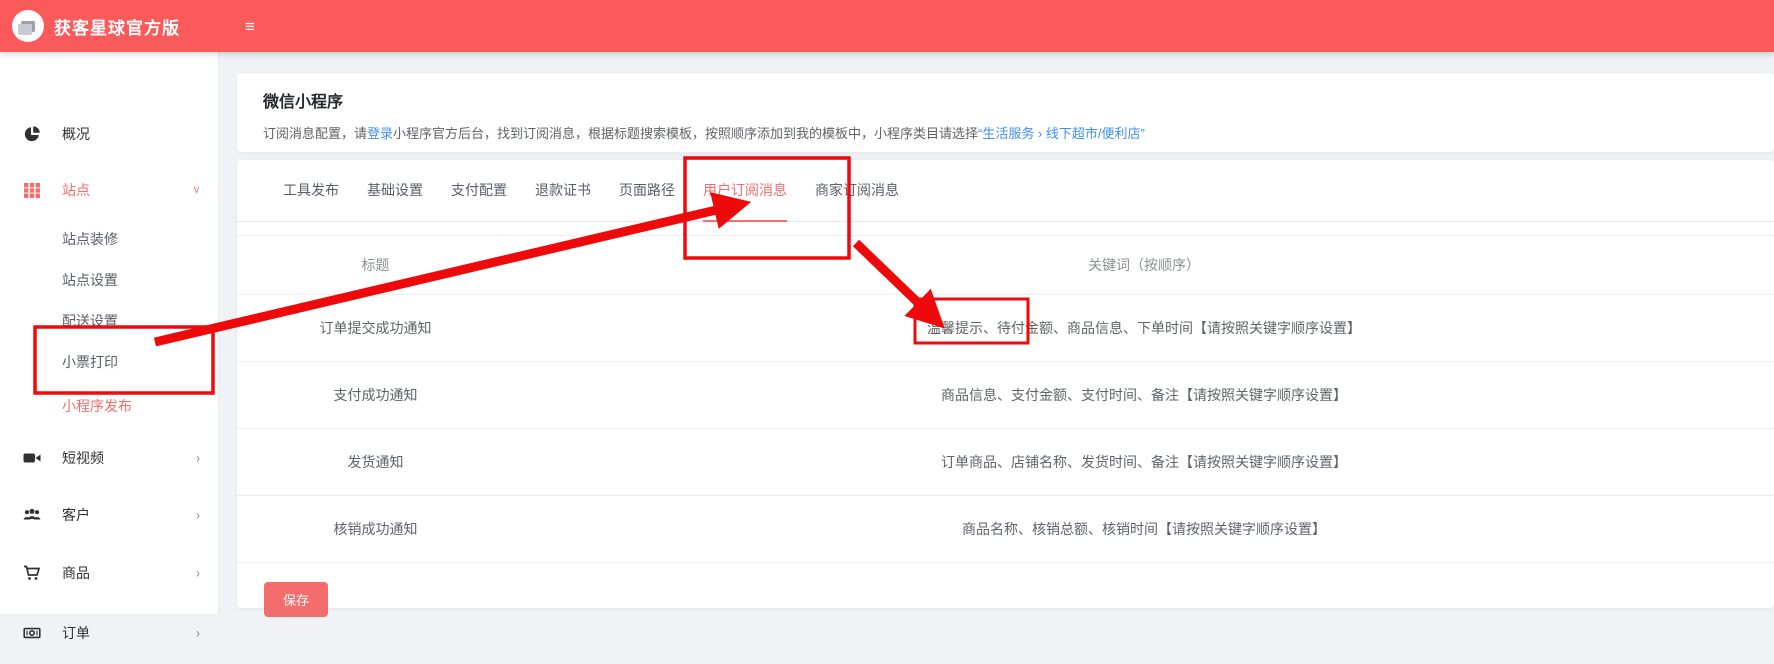 This screenshot has height=664, width=1774. I want to click on tab-user-subscribe-message: 用户订阅消息, so click(745, 201).